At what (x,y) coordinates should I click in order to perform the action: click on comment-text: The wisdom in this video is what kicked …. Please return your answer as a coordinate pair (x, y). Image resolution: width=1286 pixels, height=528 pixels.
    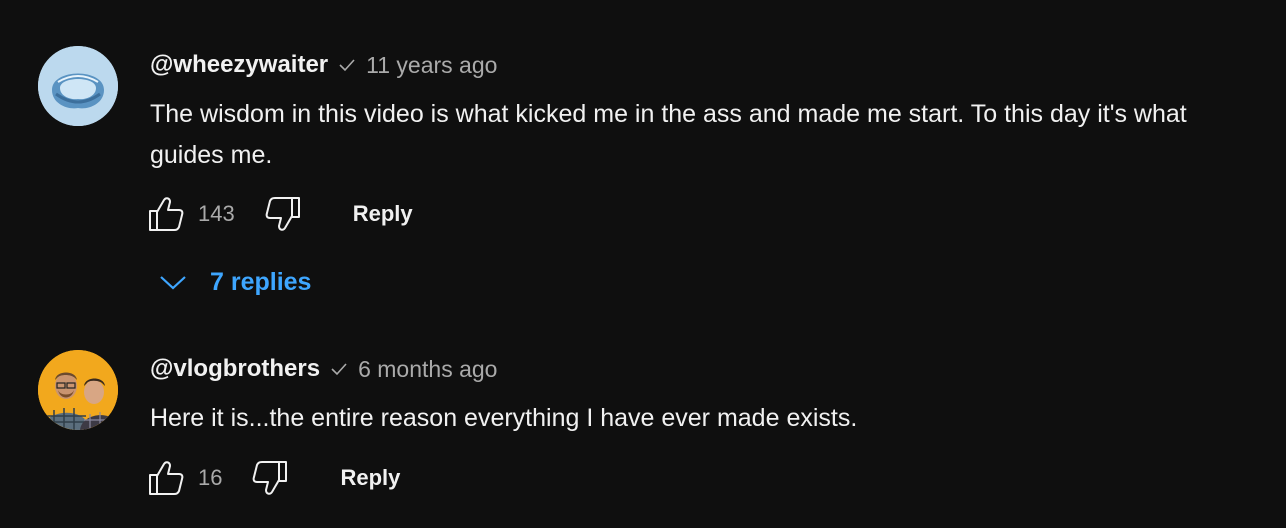
    Looking at the image, I should click on (668, 134).